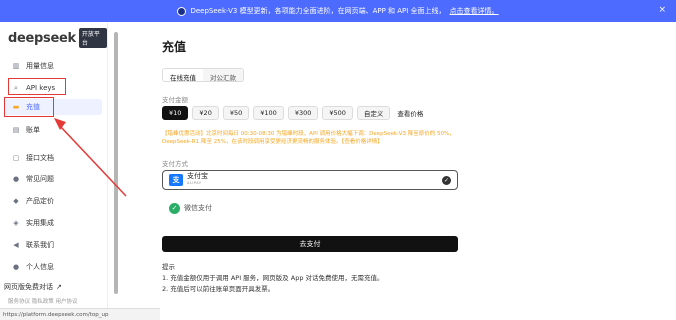 This screenshot has width=676, height=320. Describe the element at coordinates (16, 223) in the screenshot. I see `puzzle-icon: ◈` at that location.